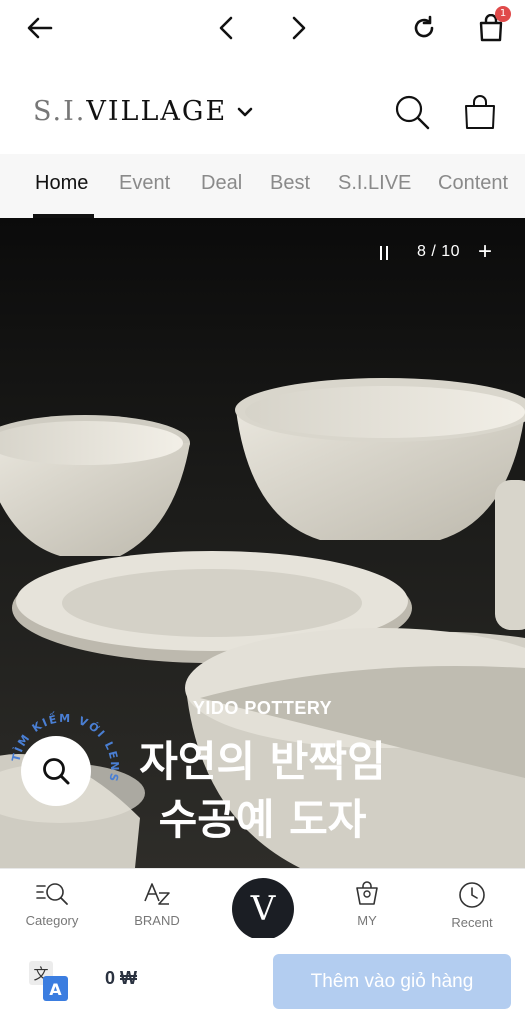 The image size is (525, 1024). I want to click on previous-page-button, so click(226, 28).